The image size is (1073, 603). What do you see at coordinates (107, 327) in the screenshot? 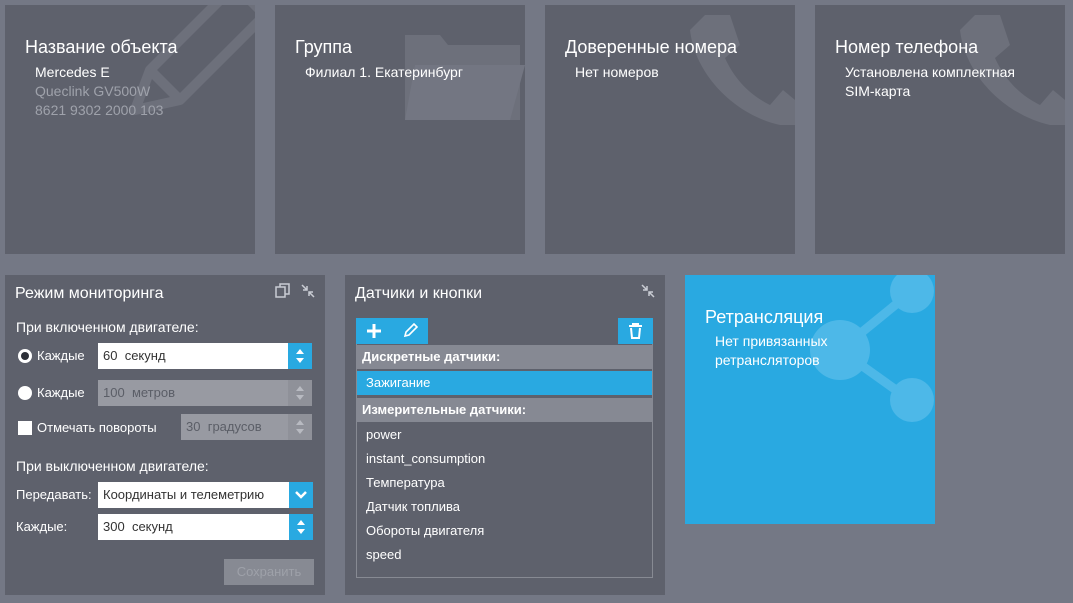
I see `engine-on-label: При включенном двигателе:` at bounding box center [107, 327].